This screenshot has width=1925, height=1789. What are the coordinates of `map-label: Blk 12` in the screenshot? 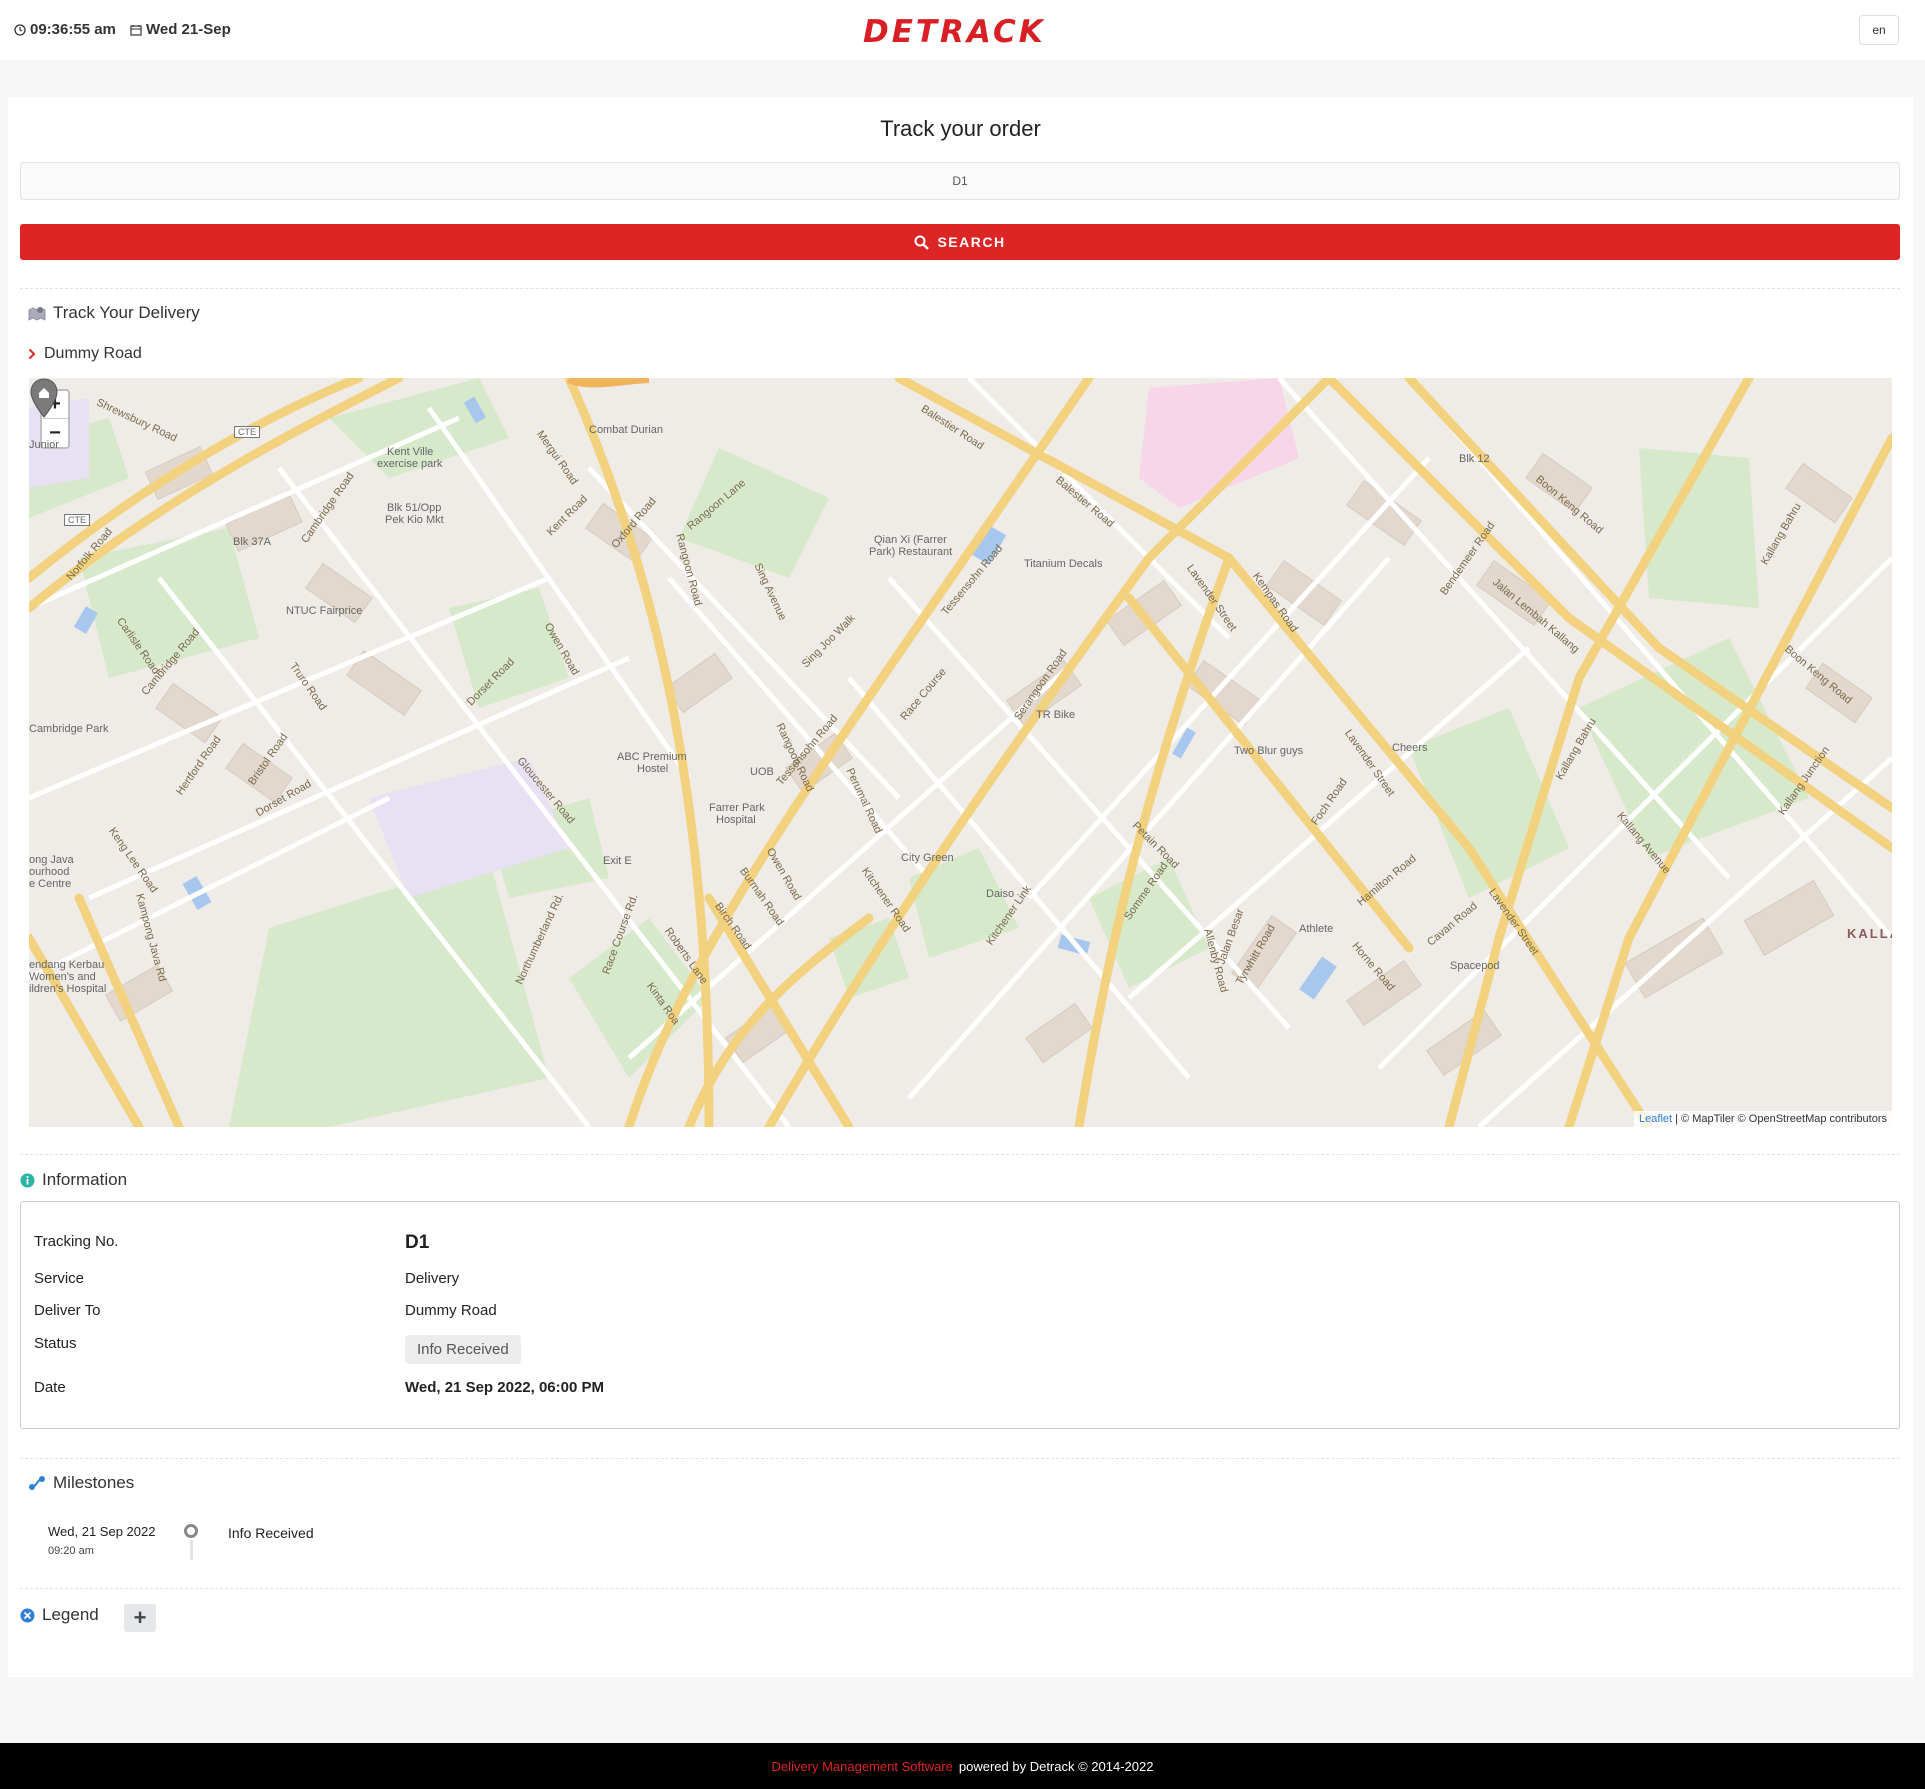 It's located at (1474, 459).